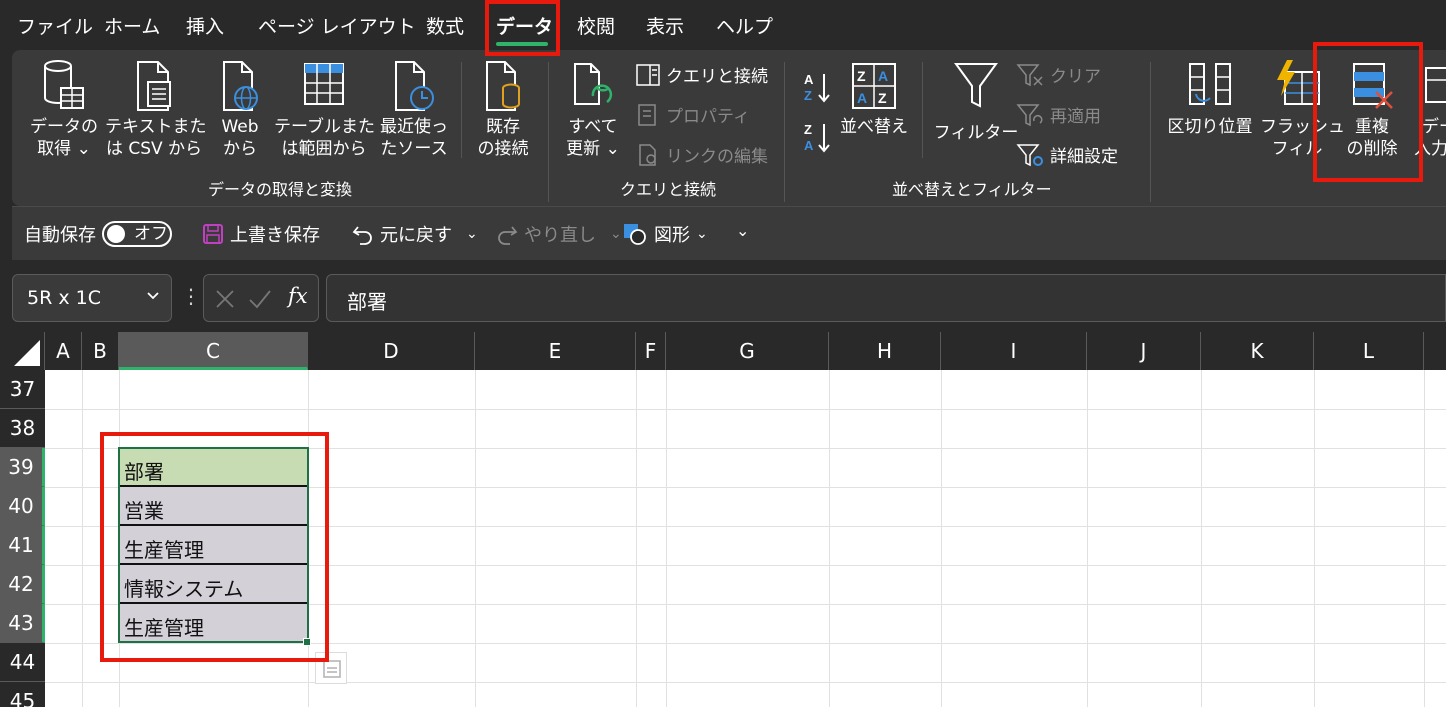 This screenshot has width=1446, height=707. What do you see at coordinates (137, 234) in the screenshot?
I see `autosave-toggle: オフ` at bounding box center [137, 234].